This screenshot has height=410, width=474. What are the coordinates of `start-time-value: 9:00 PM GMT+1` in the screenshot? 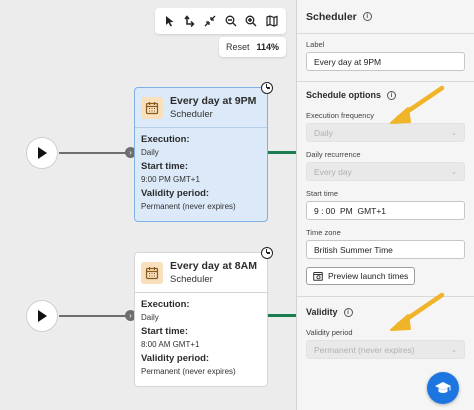 It's located at (170, 179).